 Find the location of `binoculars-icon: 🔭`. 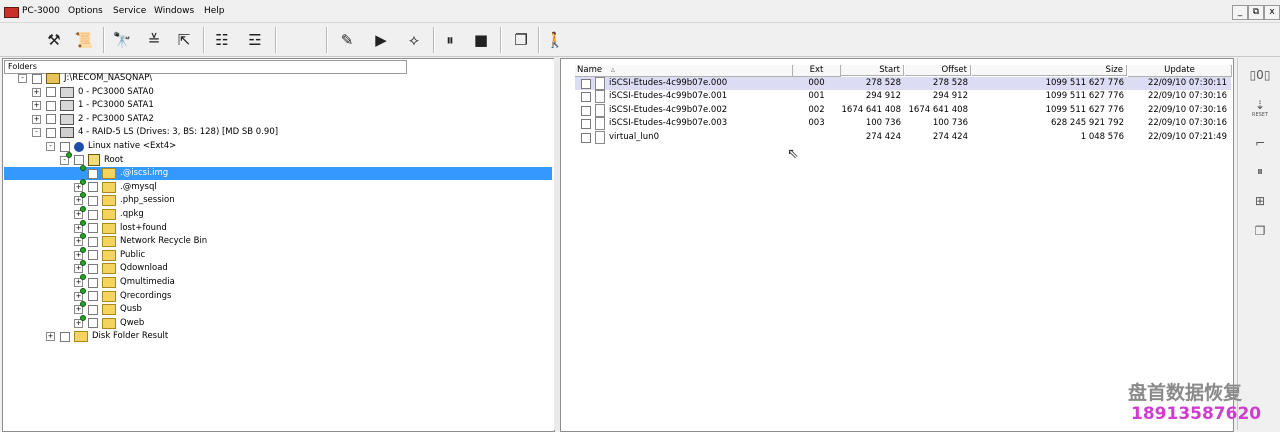

binoculars-icon: 🔭 is located at coordinates (122, 40).